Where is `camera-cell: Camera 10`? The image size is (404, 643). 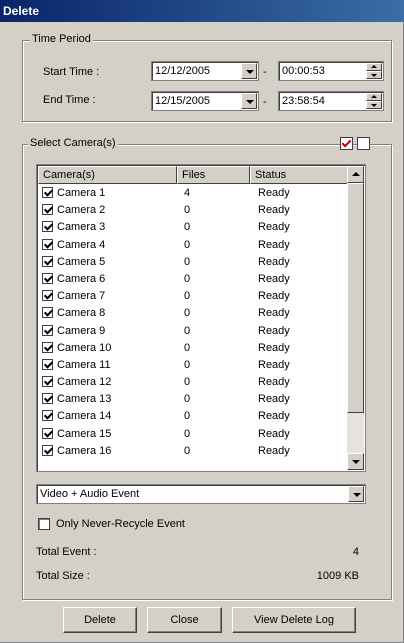
camera-cell: Camera 10 is located at coordinates (77, 347).